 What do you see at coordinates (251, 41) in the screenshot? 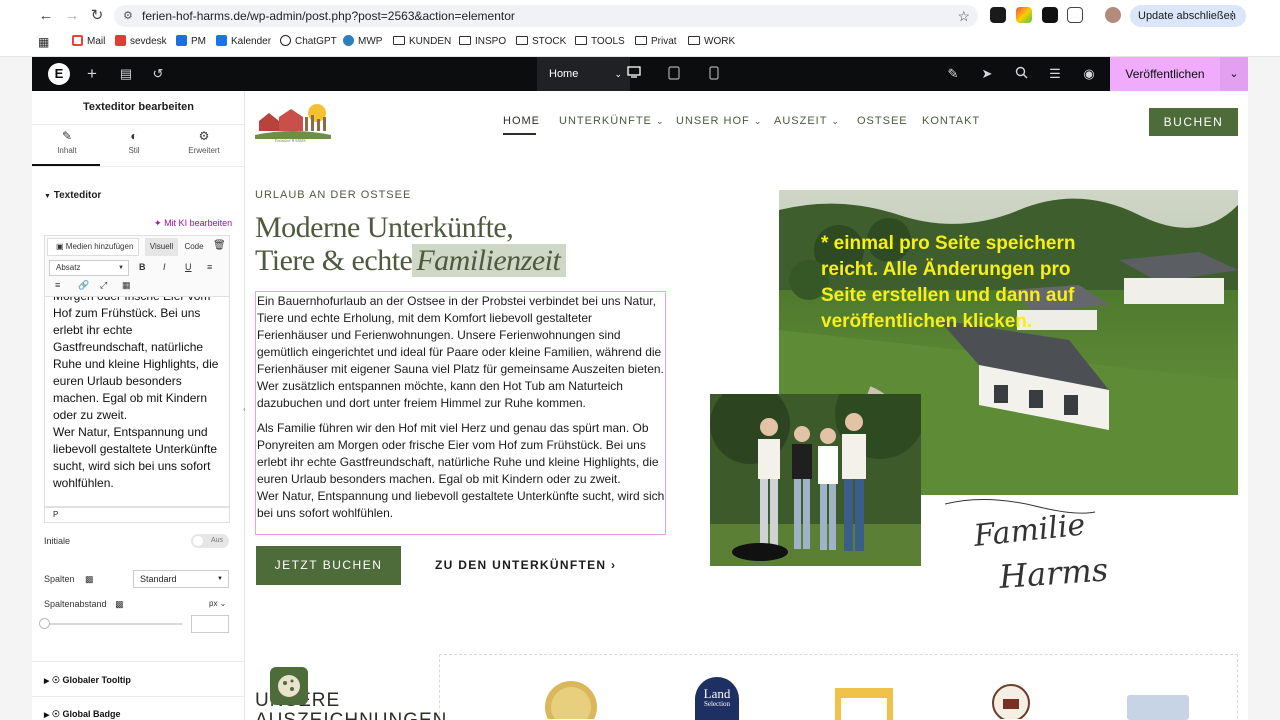
I see `bookmark-label: Kalender` at bounding box center [251, 41].